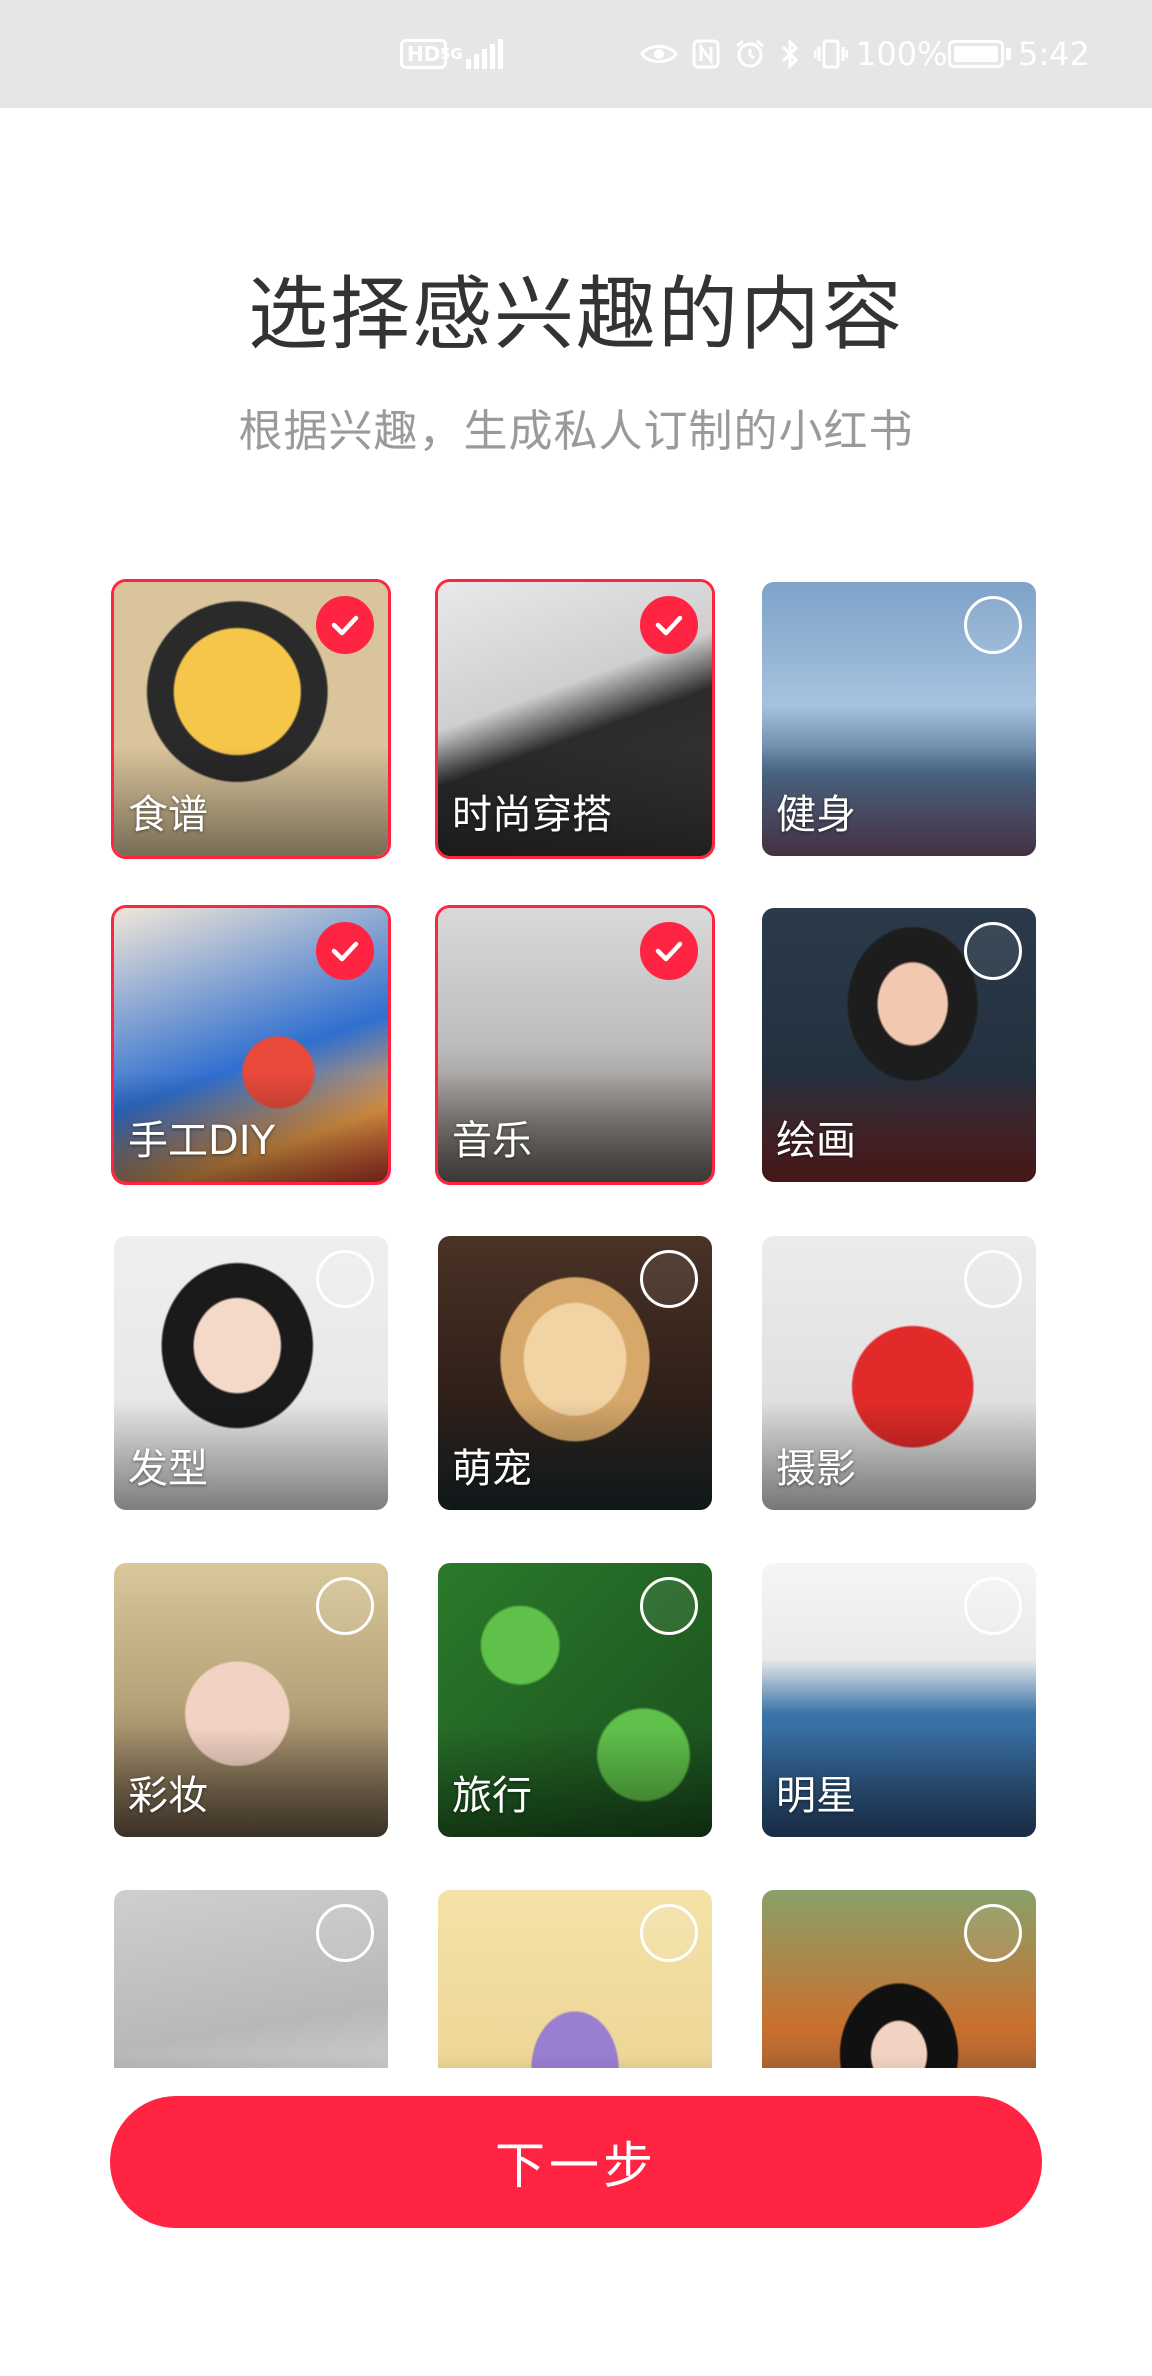 This screenshot has width=1152, height=2376. What do you see at coordinates (576, 2162) in the screenshot?
I see `next-step-button: 下一步` at bounding box center [576, 2162].